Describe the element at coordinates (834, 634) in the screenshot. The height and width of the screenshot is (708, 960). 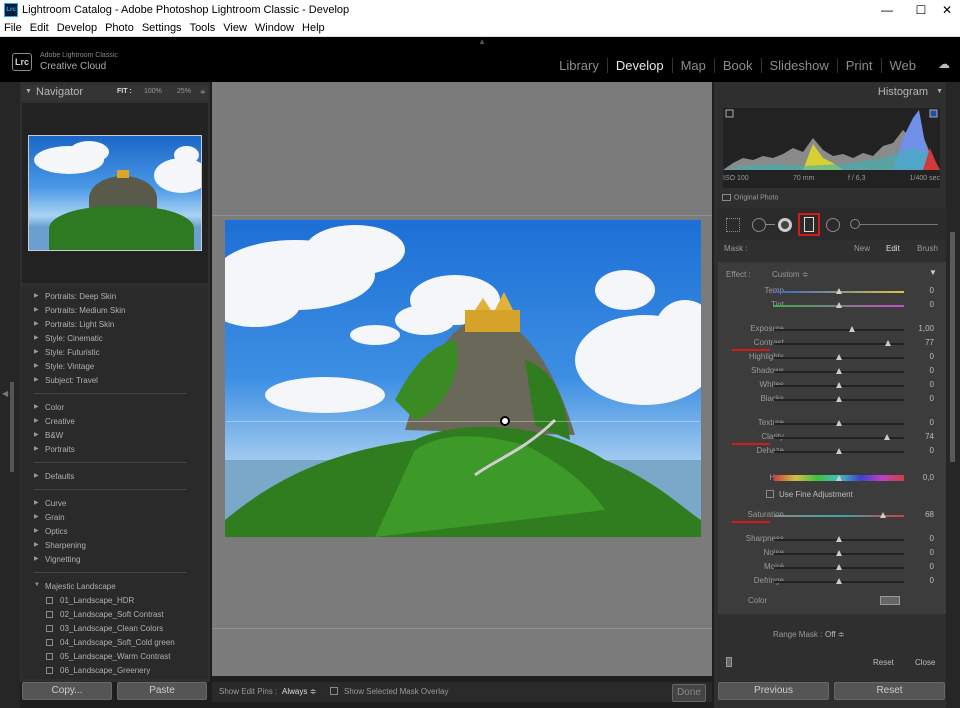
I see `range-mask-select: Off ≑` at that location.